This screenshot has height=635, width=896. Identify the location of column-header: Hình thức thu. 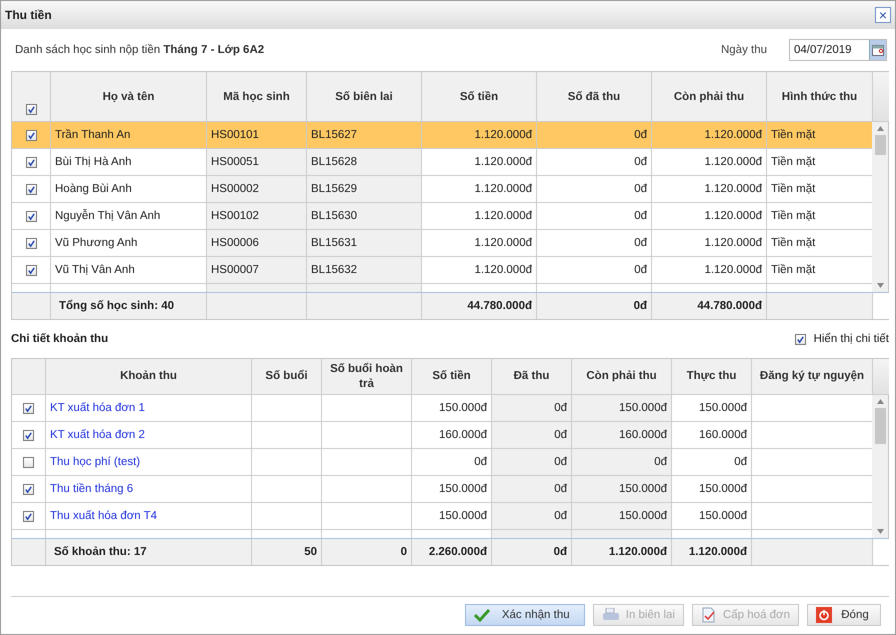
(820, 97).